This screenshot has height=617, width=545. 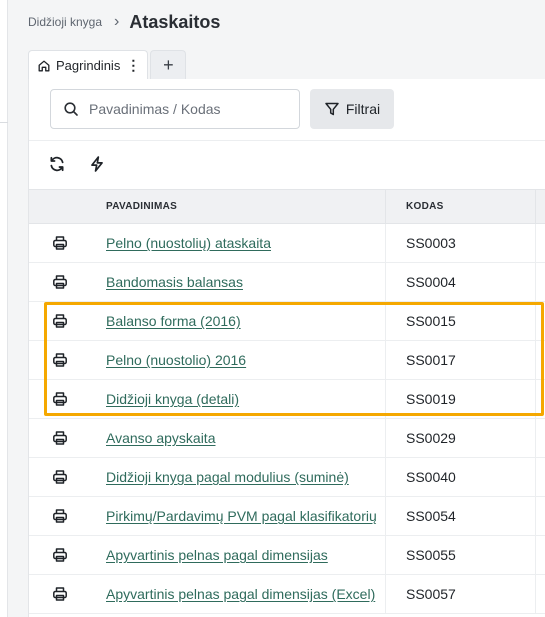 What do you see at coordinates (71, 109) in the screenshot?
I see `search-icon` at bounding box center [71, 109].